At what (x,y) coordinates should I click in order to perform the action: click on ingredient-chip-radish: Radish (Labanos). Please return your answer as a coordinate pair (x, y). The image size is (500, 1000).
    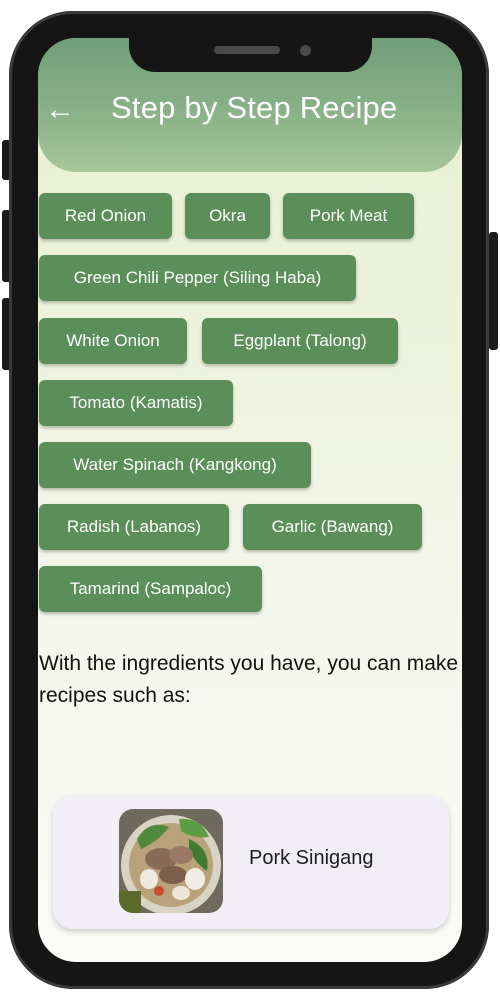
    Looking at the image, I should click on (134, 527).